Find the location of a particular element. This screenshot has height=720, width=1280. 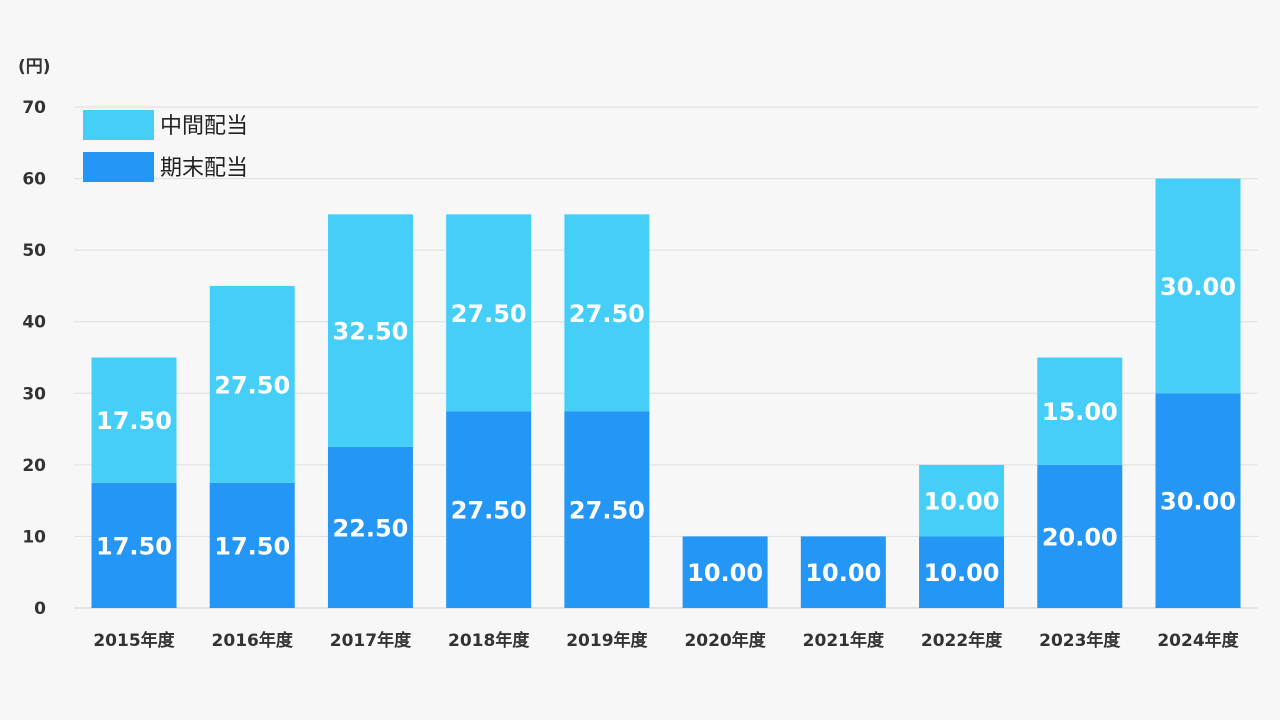

x-tick-label: 2016年度 is located at coordinates (253, 640).